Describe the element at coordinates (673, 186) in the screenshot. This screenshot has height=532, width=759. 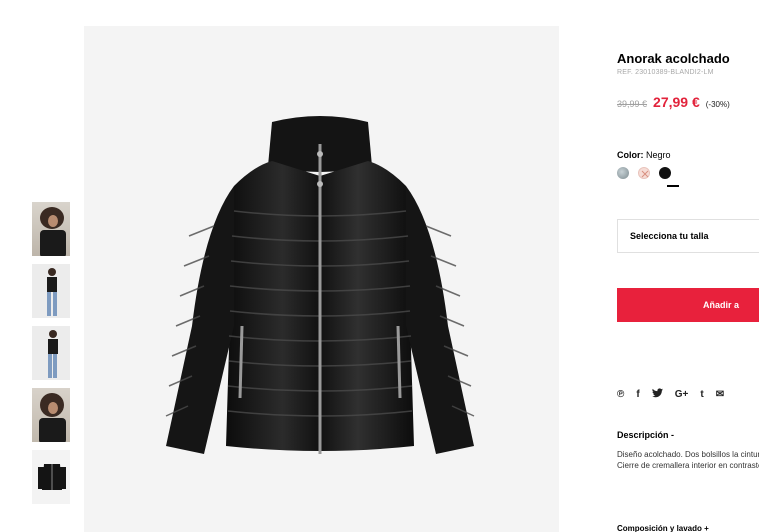
I see `selected-swatch-indicator` at that location.